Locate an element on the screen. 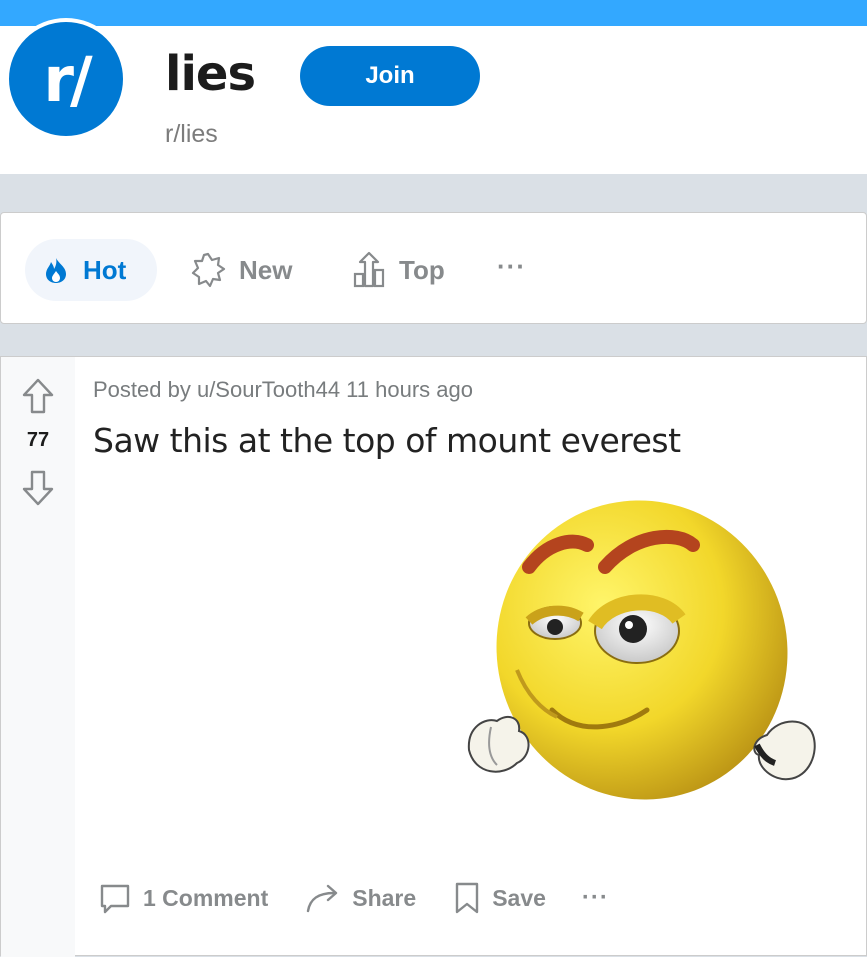  flame-icon is located at coordinates (56, 270).